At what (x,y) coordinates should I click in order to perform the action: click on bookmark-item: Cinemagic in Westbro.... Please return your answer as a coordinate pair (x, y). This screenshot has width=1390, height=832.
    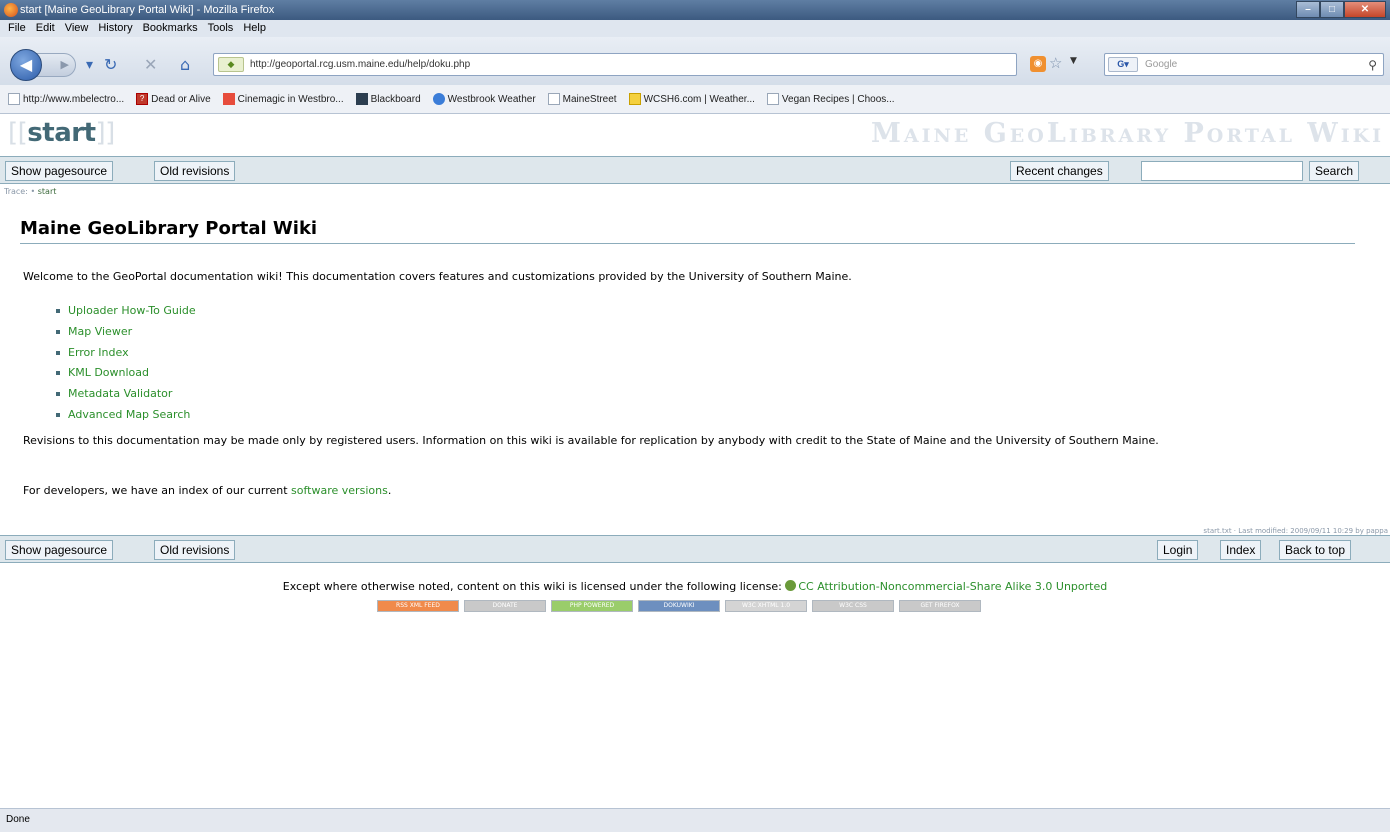
    Looking at the image, I should click on (283, 99).